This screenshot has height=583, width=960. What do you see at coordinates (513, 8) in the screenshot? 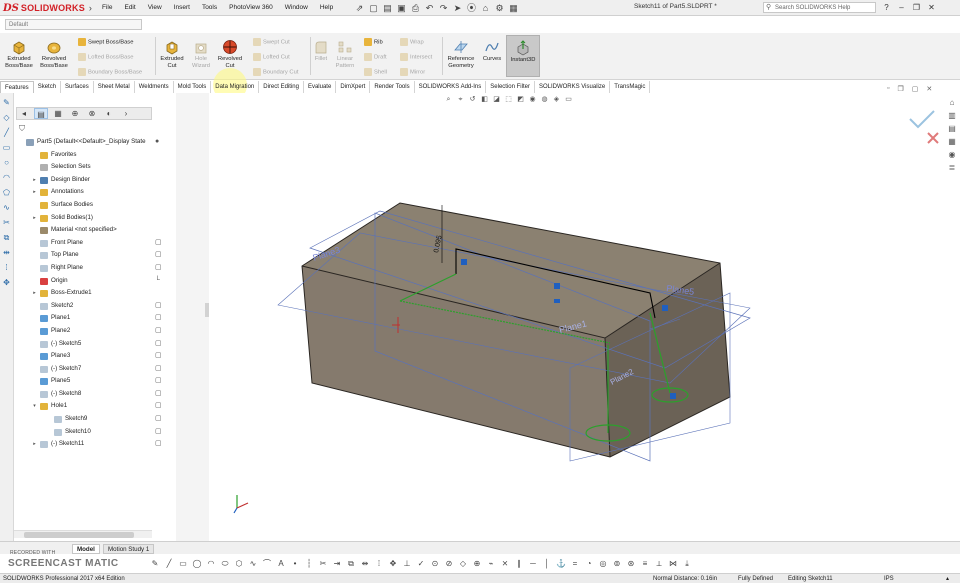
I see `customize-icon: ▦` at bounding box center [513, 8].